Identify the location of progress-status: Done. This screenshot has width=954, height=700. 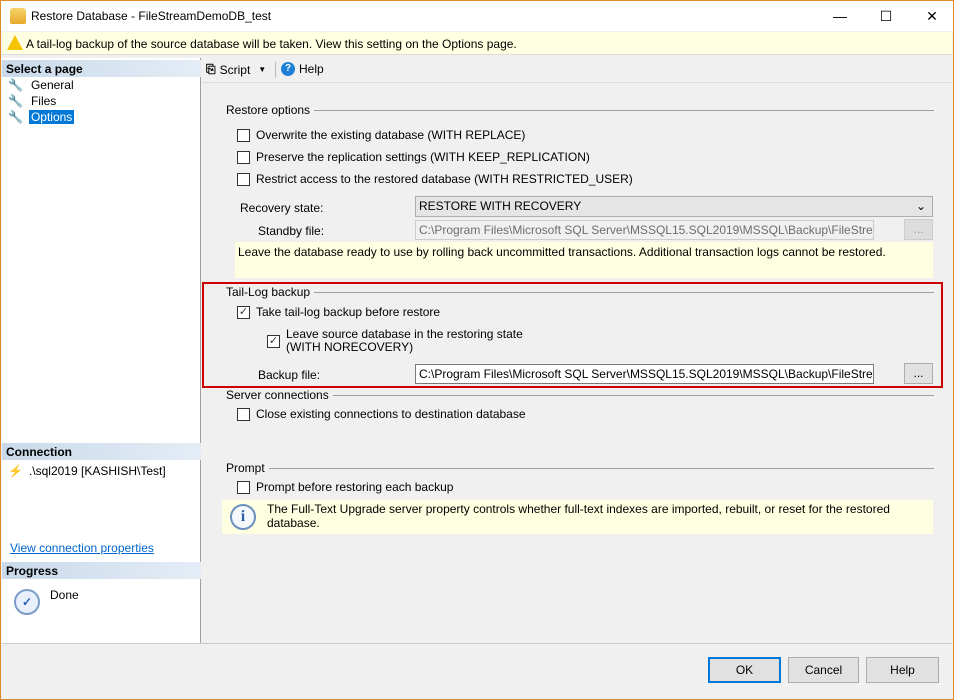
(64, 595).